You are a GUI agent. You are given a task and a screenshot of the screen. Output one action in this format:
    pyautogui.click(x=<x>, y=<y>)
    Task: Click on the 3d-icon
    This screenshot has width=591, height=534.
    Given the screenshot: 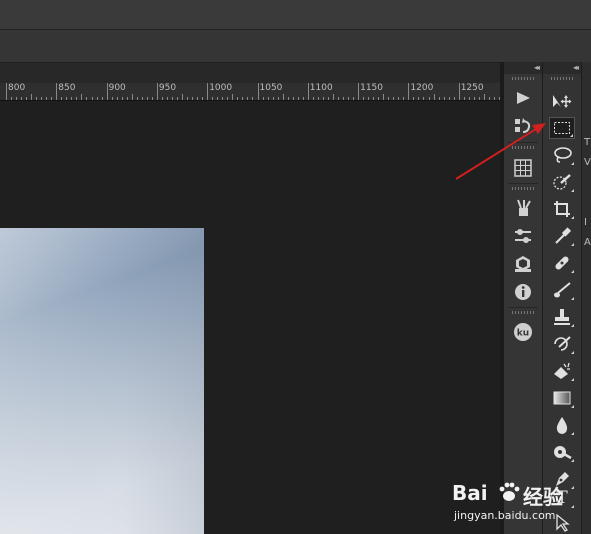 What is the action you would take?
    pyautogui.click(x=523, y=264)
    